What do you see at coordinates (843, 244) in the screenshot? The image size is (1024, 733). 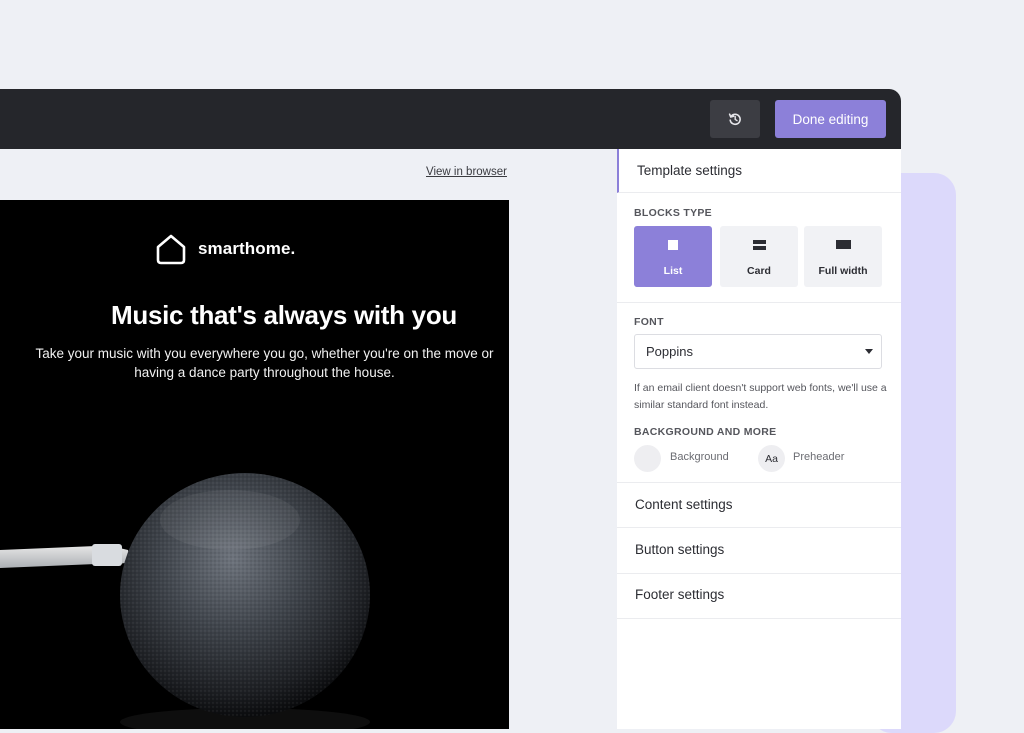 I see `full-width-icon` at bounding box center [843, 244].